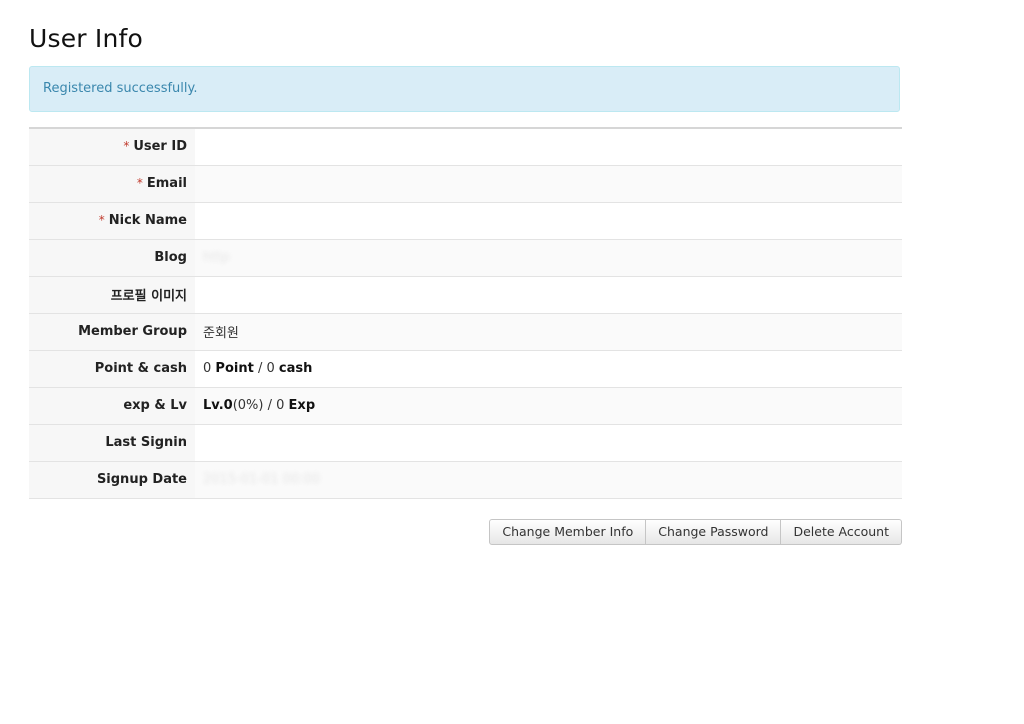 The height and width of the screenshot is (724, 1024). I want to click on blog-value: http, so click(548, 258).